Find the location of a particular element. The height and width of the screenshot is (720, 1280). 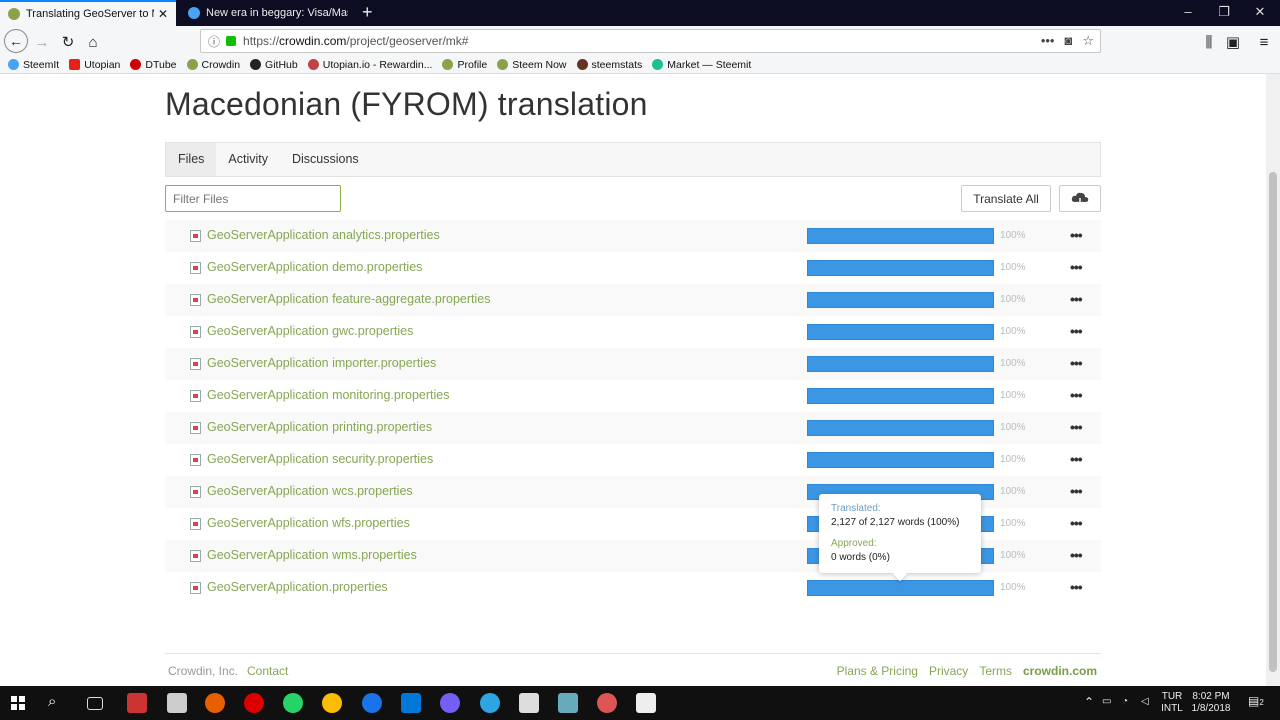

filter-files-input is located at coordinates (253, 198).